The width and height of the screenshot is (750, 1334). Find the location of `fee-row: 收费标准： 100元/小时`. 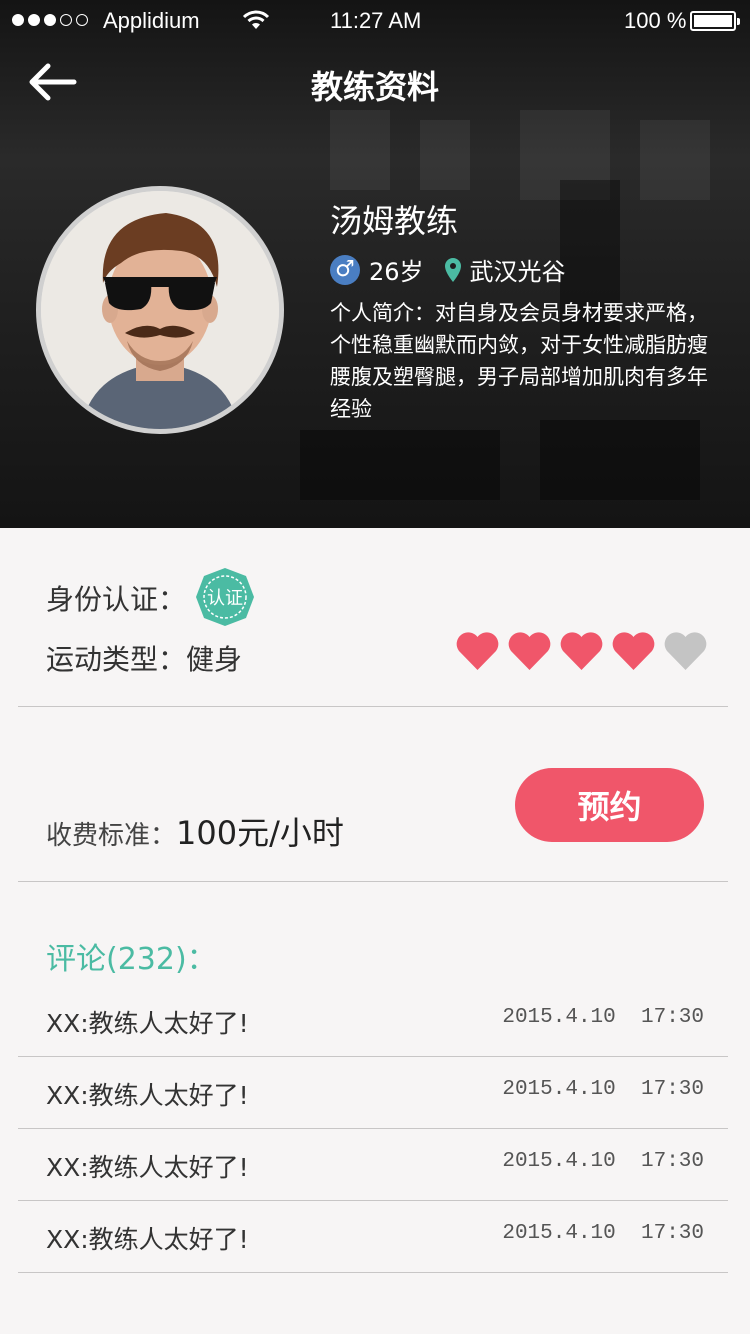

fee-row: 收费标准： 100元/小时 is located at coordinates (195, 831).